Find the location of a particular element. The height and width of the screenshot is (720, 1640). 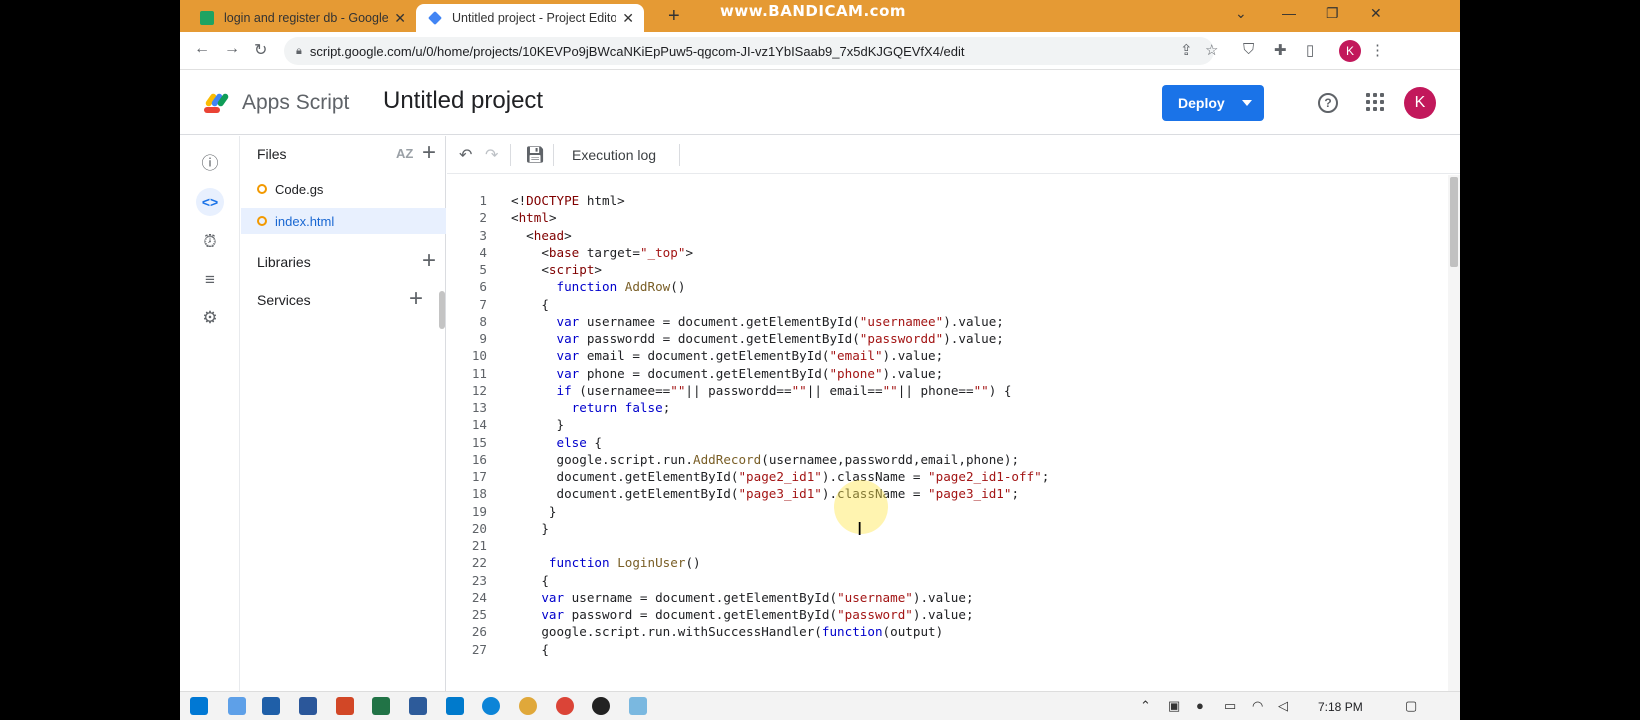

file-icon is located at coordinates (262, 189).